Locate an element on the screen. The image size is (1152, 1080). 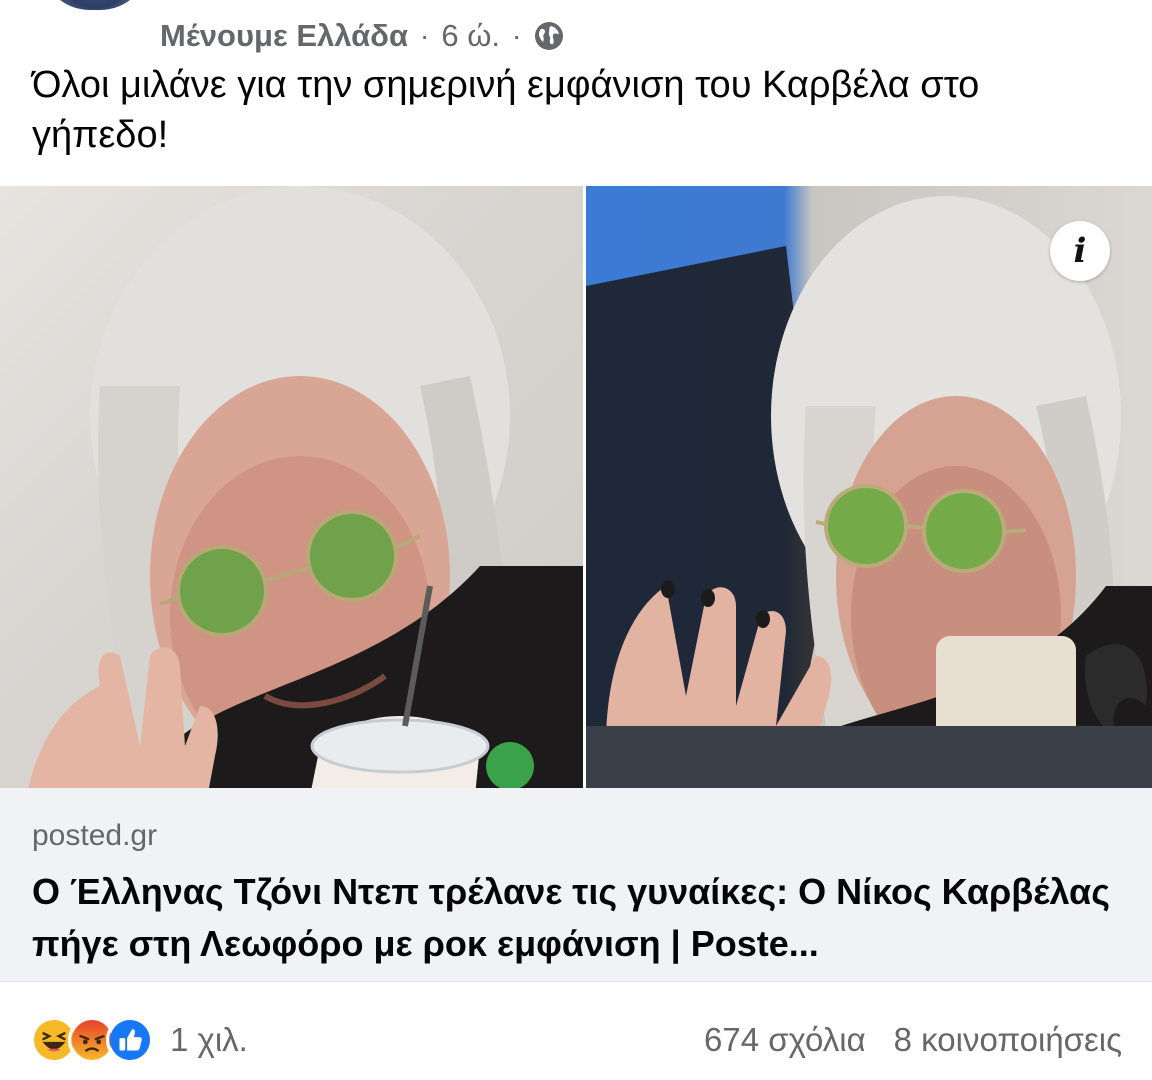
shares-count: 8 κοινοποιήσεις is located at coordinates (1008, 1040).